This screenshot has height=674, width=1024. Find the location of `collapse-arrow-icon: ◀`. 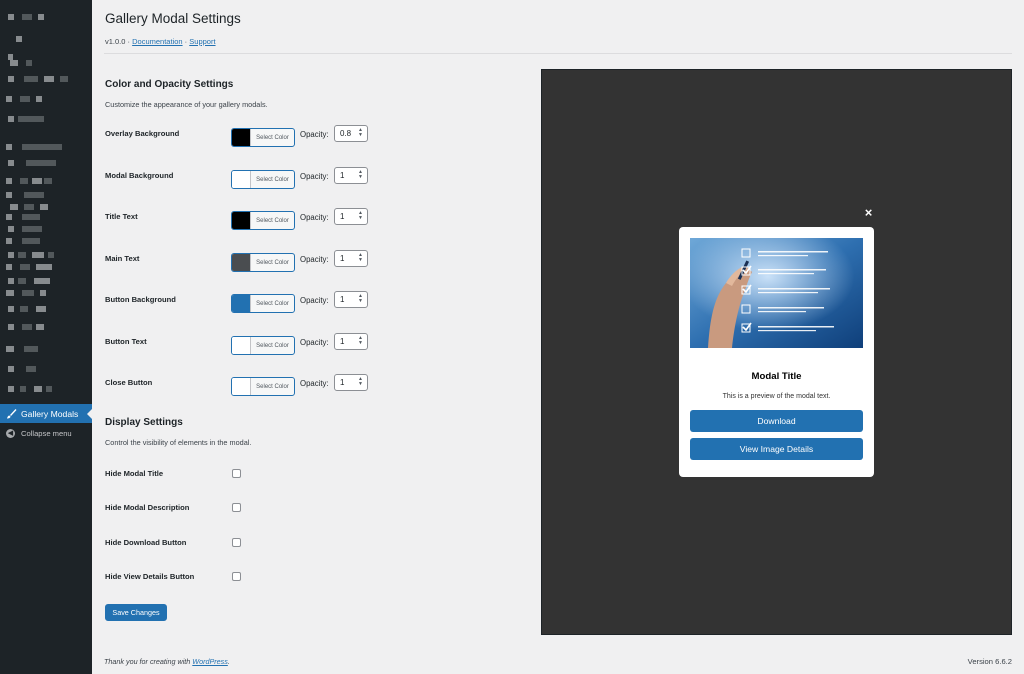

collapse-arrow-icon: ◀ is located at coordinates (10, 433).